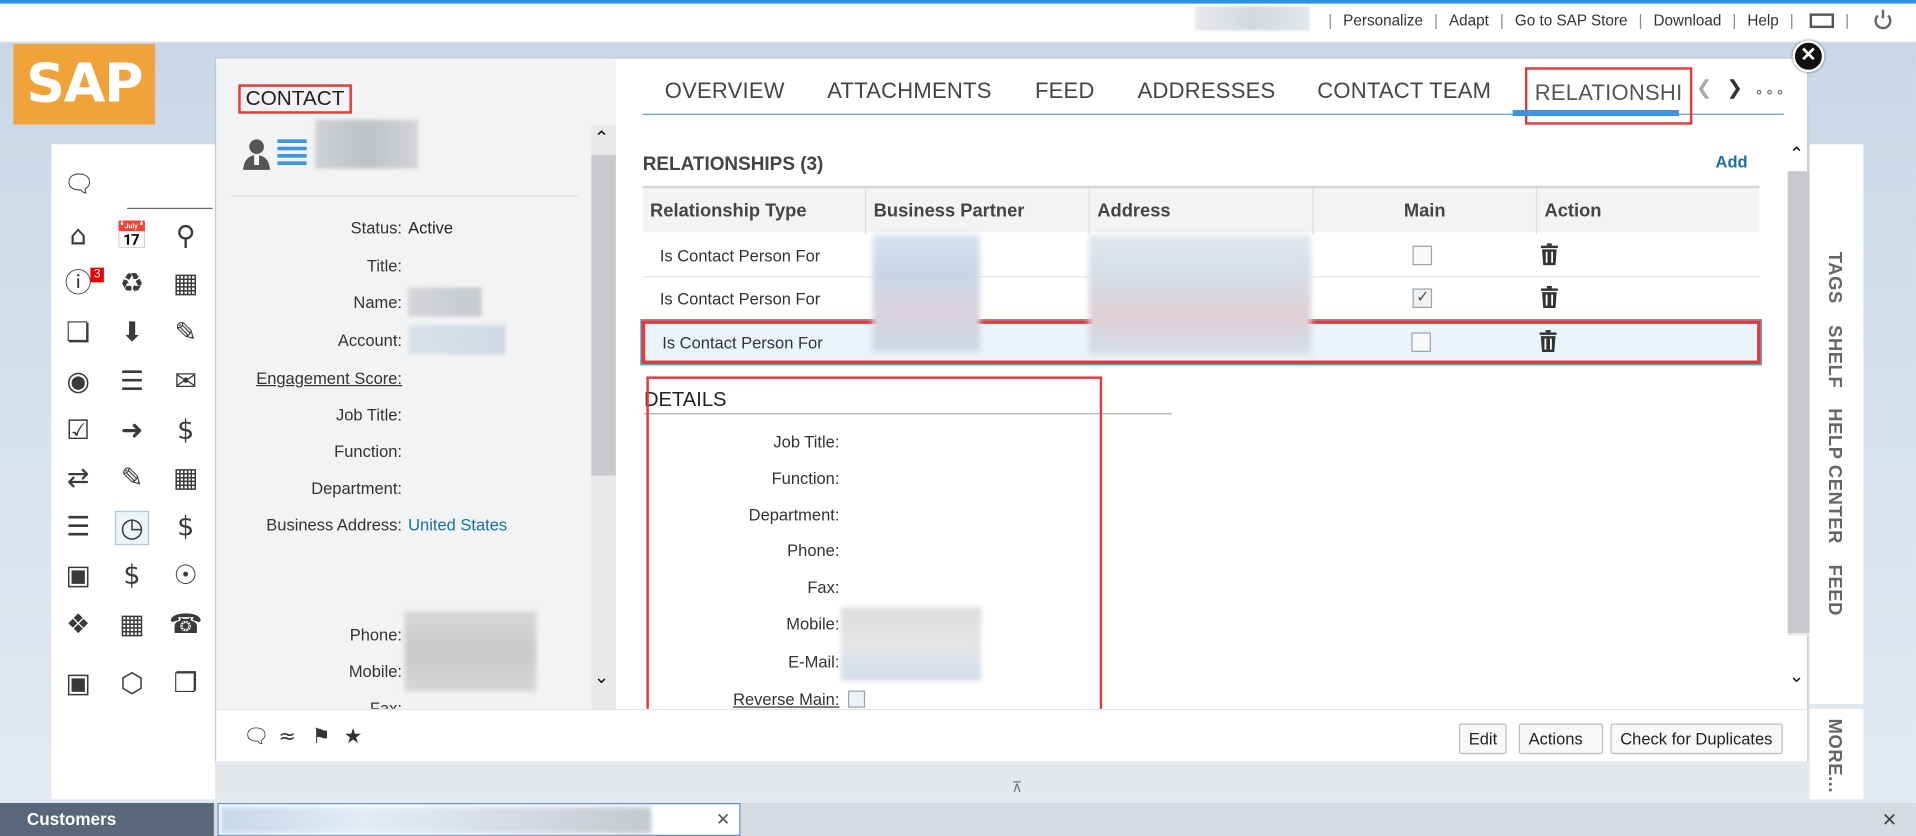 Image resolution: width=1916 pixels, height=836 pixels. What do you see at coordinates (186, 237) in the screenshot?
I see `search-icon: ⚲` at bounding box center [186, 237].